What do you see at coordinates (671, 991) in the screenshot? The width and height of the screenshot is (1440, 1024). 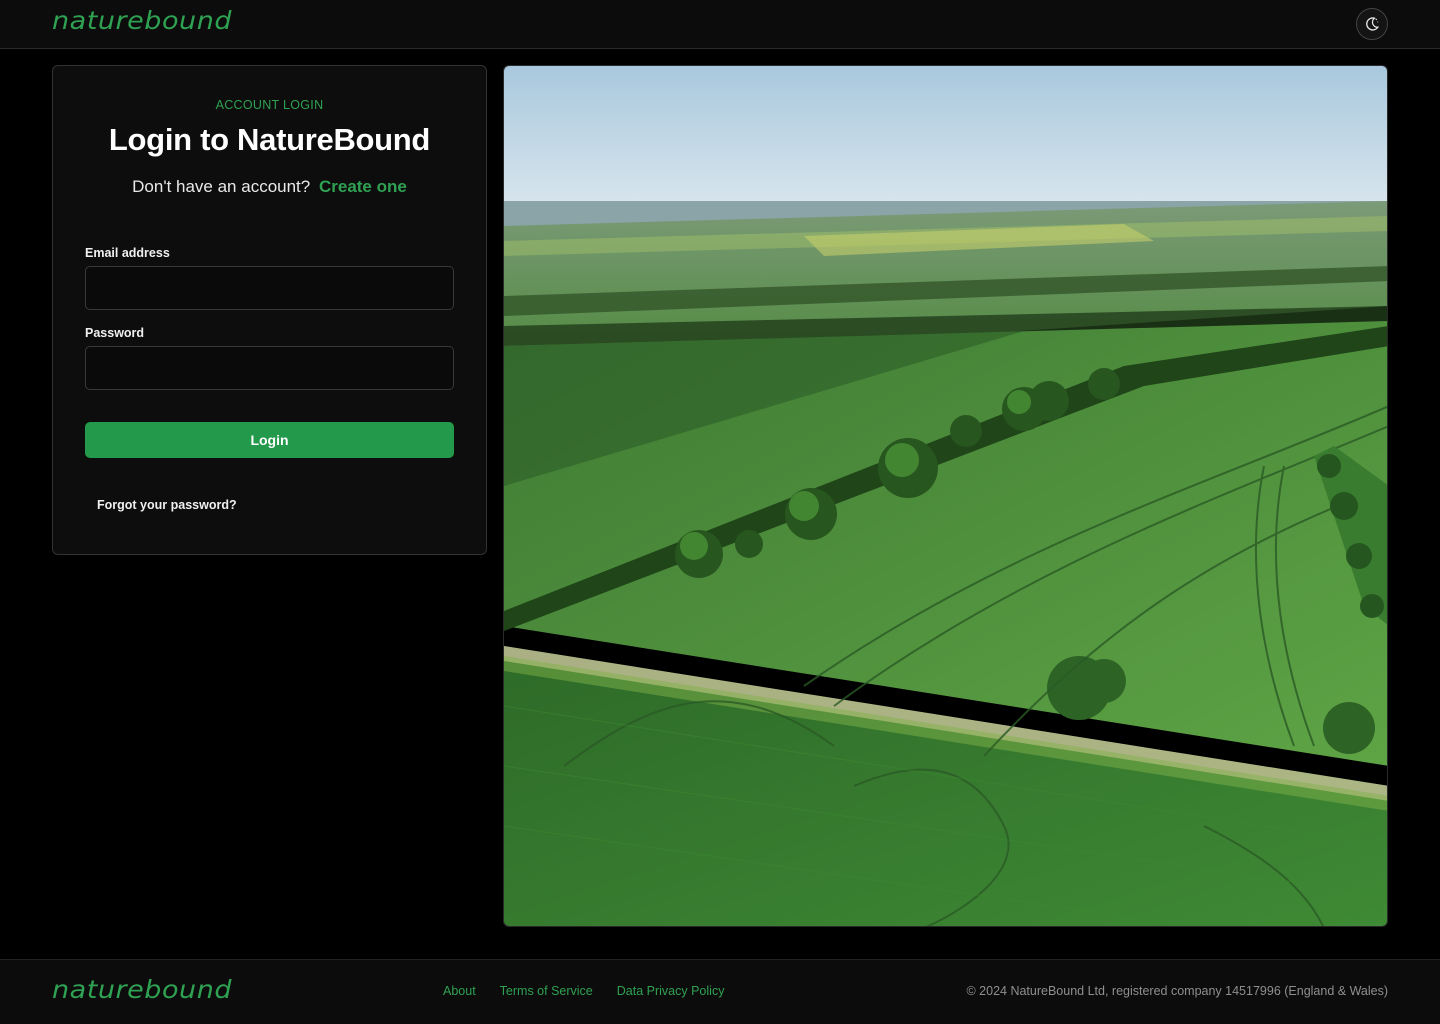 I see `footer-link-privacy: Data Privacy Policy` at bounding box center [671, 991].